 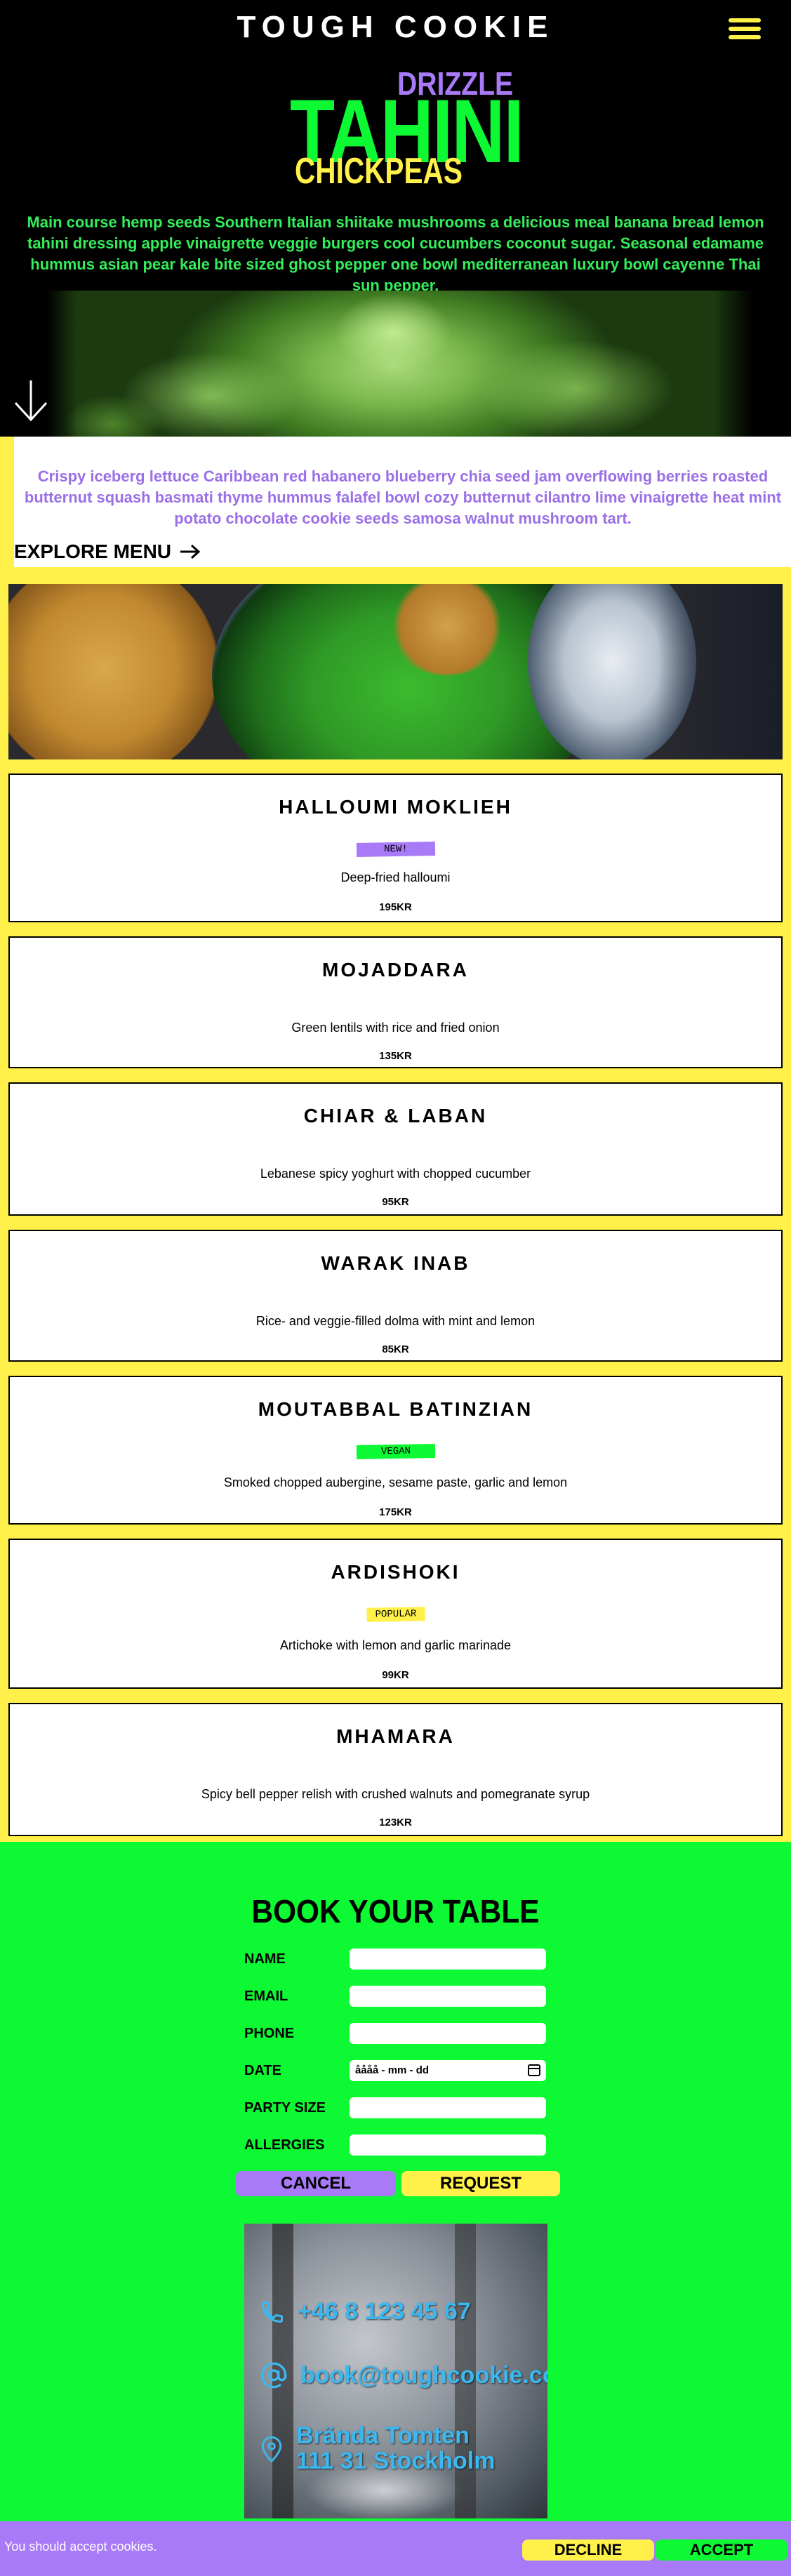 What do you see at coordinates (395, 1512) in the screenshot?
I see `menu-item-price: 175KR` at bounding box center [395, 1512].